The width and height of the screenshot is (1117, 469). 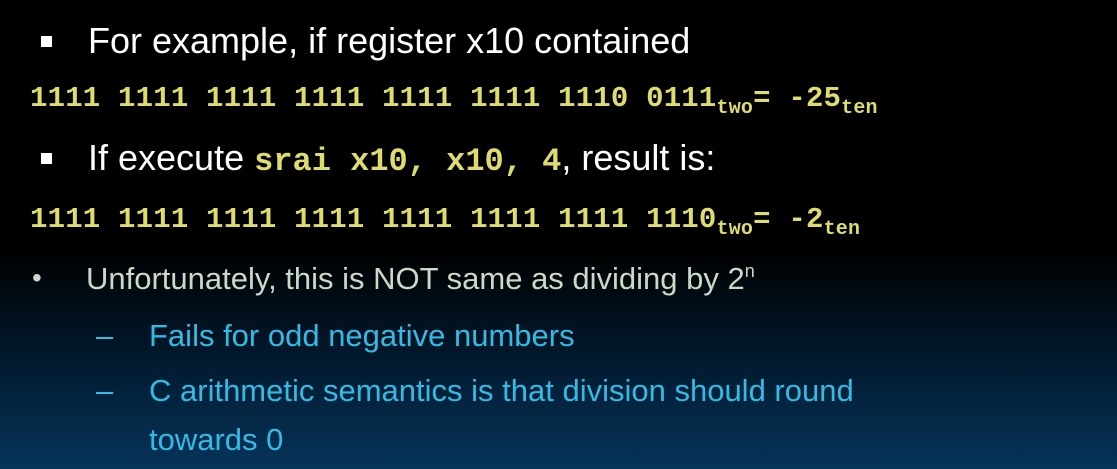 I want to click on binary-equals-1: =, so click(x=771, y=98).